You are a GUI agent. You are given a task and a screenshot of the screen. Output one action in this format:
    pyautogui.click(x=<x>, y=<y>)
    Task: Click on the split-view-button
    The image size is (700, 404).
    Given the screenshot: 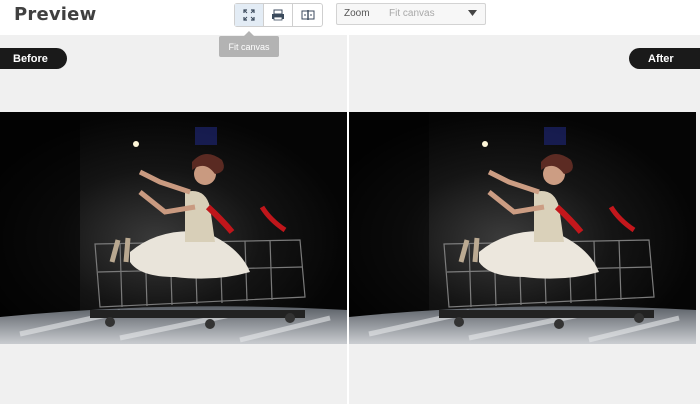 What is the action you would take?
    pyautogui.click(x=307, y=15)
    